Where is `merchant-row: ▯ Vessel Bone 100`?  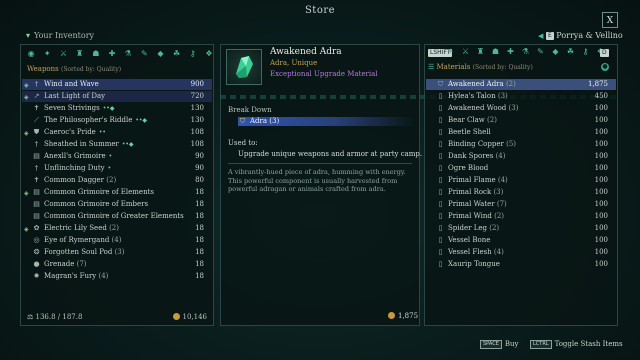
merchant-row: ▯ Vessel Bone 100 is located at coordinates (521, 240).